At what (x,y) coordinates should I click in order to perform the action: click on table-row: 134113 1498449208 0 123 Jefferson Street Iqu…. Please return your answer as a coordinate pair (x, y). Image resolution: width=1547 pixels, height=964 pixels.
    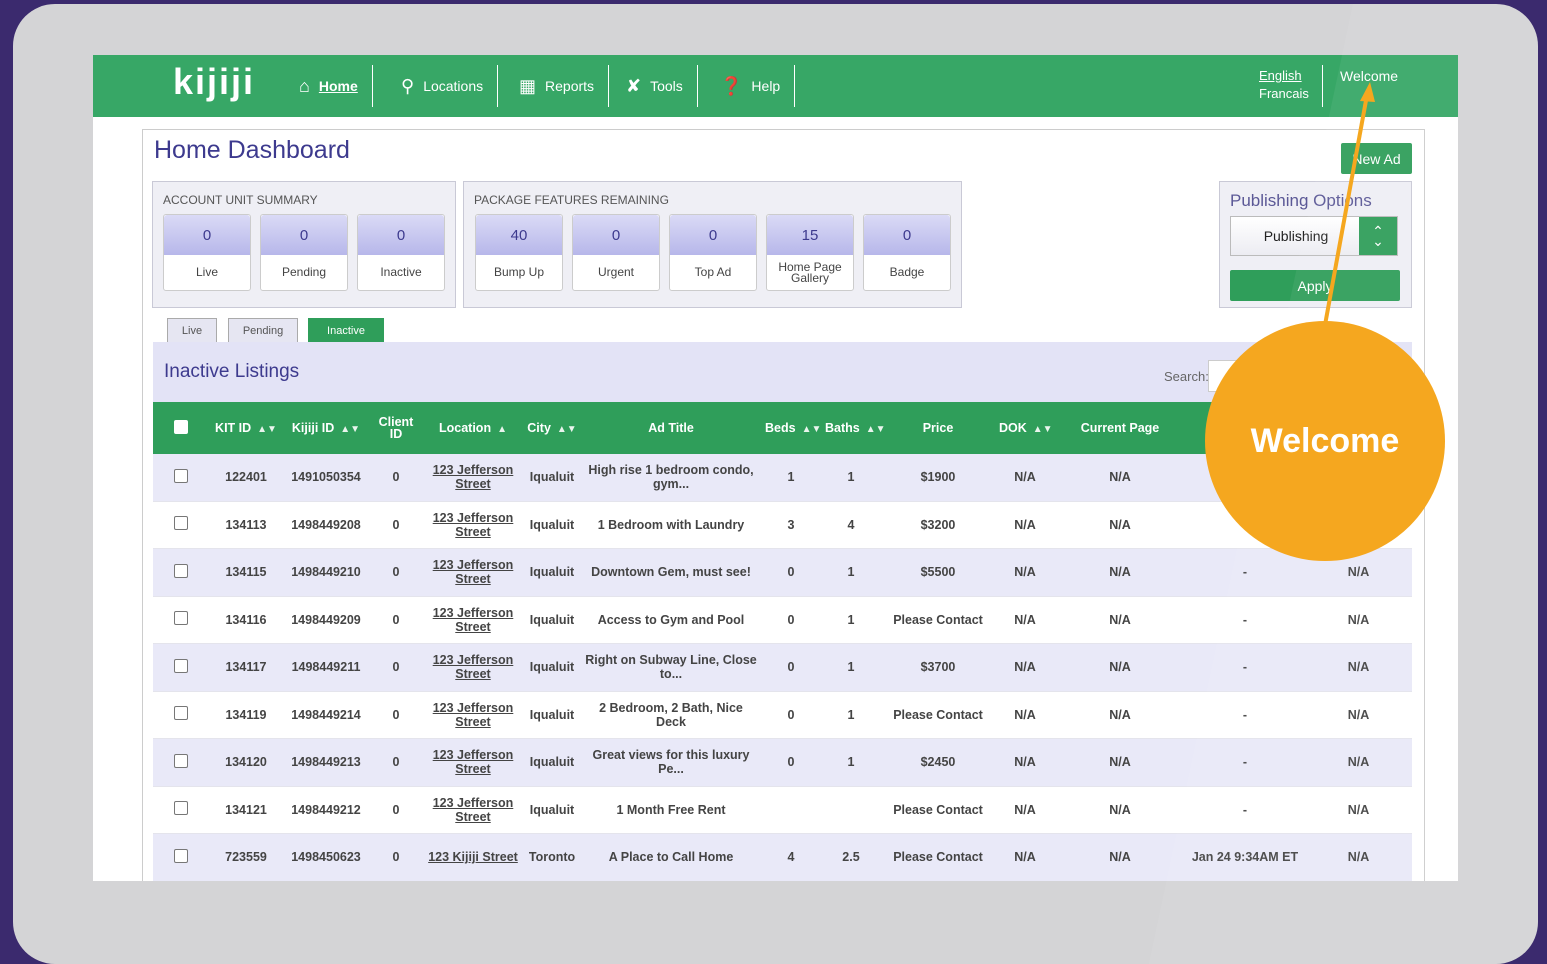
    Looking at the image, I should click on (782, 525).